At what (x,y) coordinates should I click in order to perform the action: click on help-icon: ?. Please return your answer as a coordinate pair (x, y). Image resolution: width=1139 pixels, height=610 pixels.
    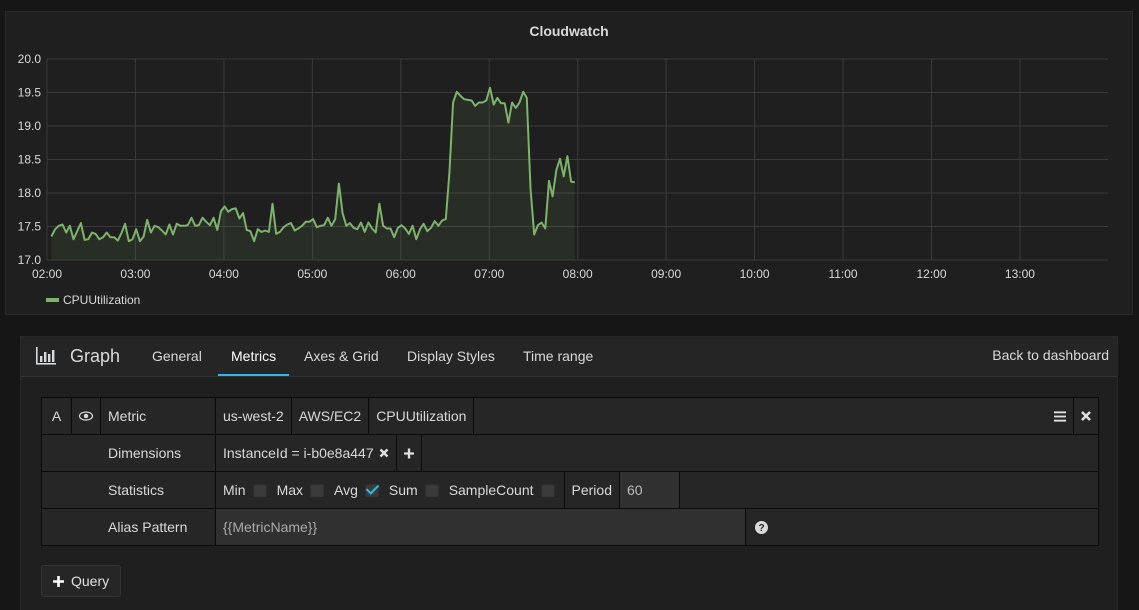
    Looking at the image, I should click on (761, 527).